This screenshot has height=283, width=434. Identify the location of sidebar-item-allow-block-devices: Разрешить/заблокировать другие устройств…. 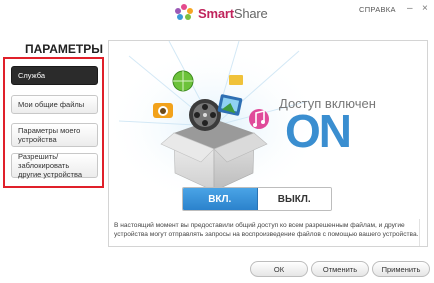
(54, 165).